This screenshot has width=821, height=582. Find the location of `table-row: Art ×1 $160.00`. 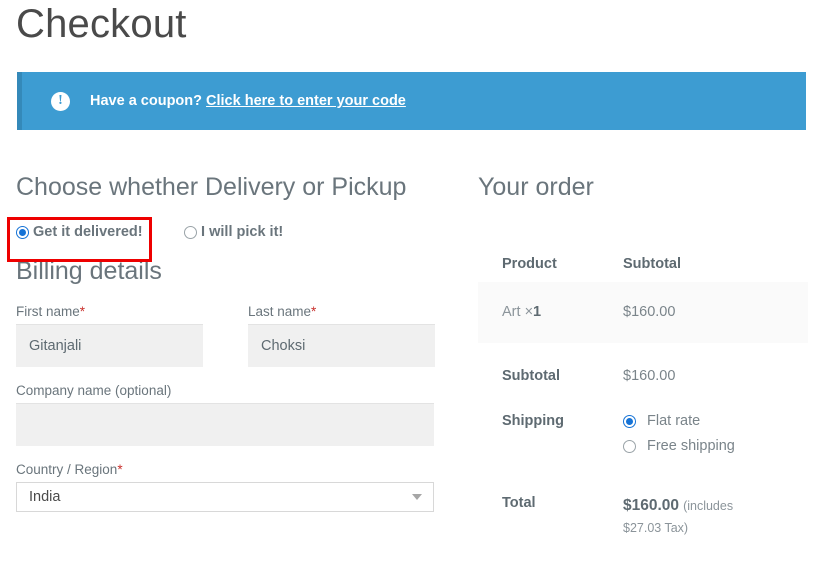

table-row: Art ×1 $160.00 is located at coordinates (643, 312).